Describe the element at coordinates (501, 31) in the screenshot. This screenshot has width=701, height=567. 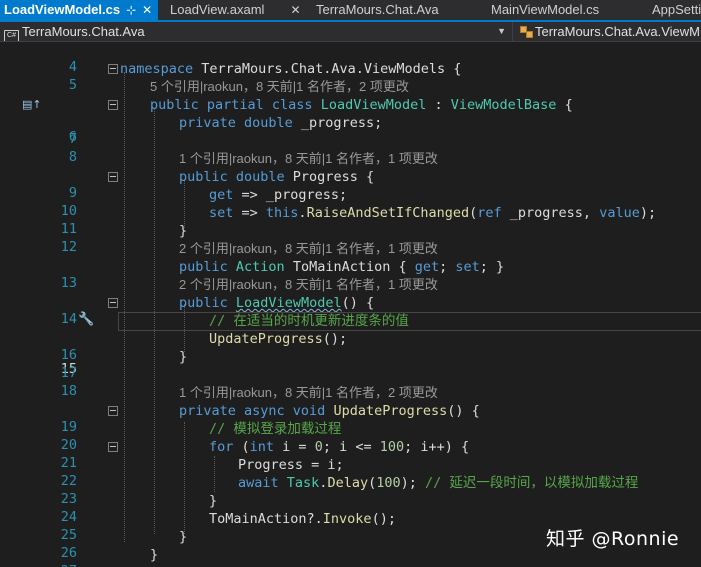
I see `chevron-down-icon: ▼` at that location.